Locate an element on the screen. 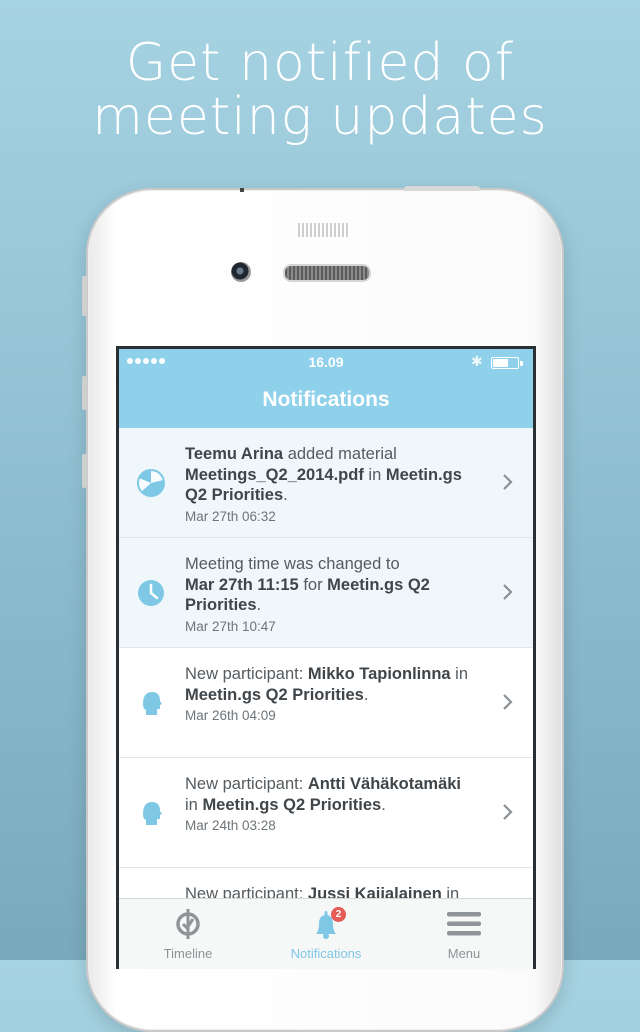 Image resolution: width=640 pixels, height=1032 pixels. nav-bar: Notifications is located at coordinates (326, 402).